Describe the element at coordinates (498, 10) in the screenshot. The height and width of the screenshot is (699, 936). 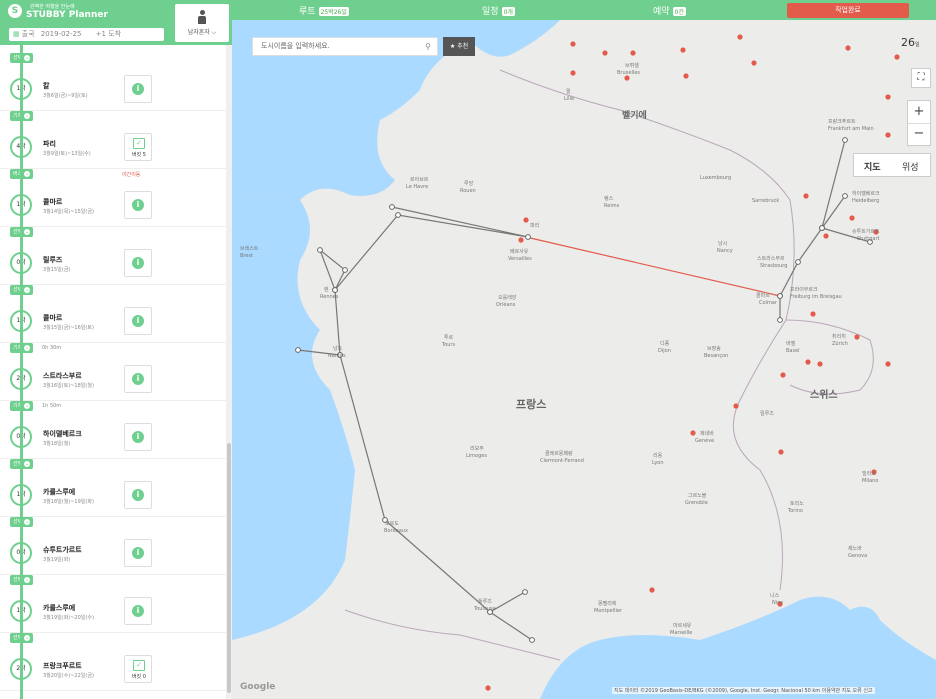
I see `tab-schedule: 일정 0개` at that location.